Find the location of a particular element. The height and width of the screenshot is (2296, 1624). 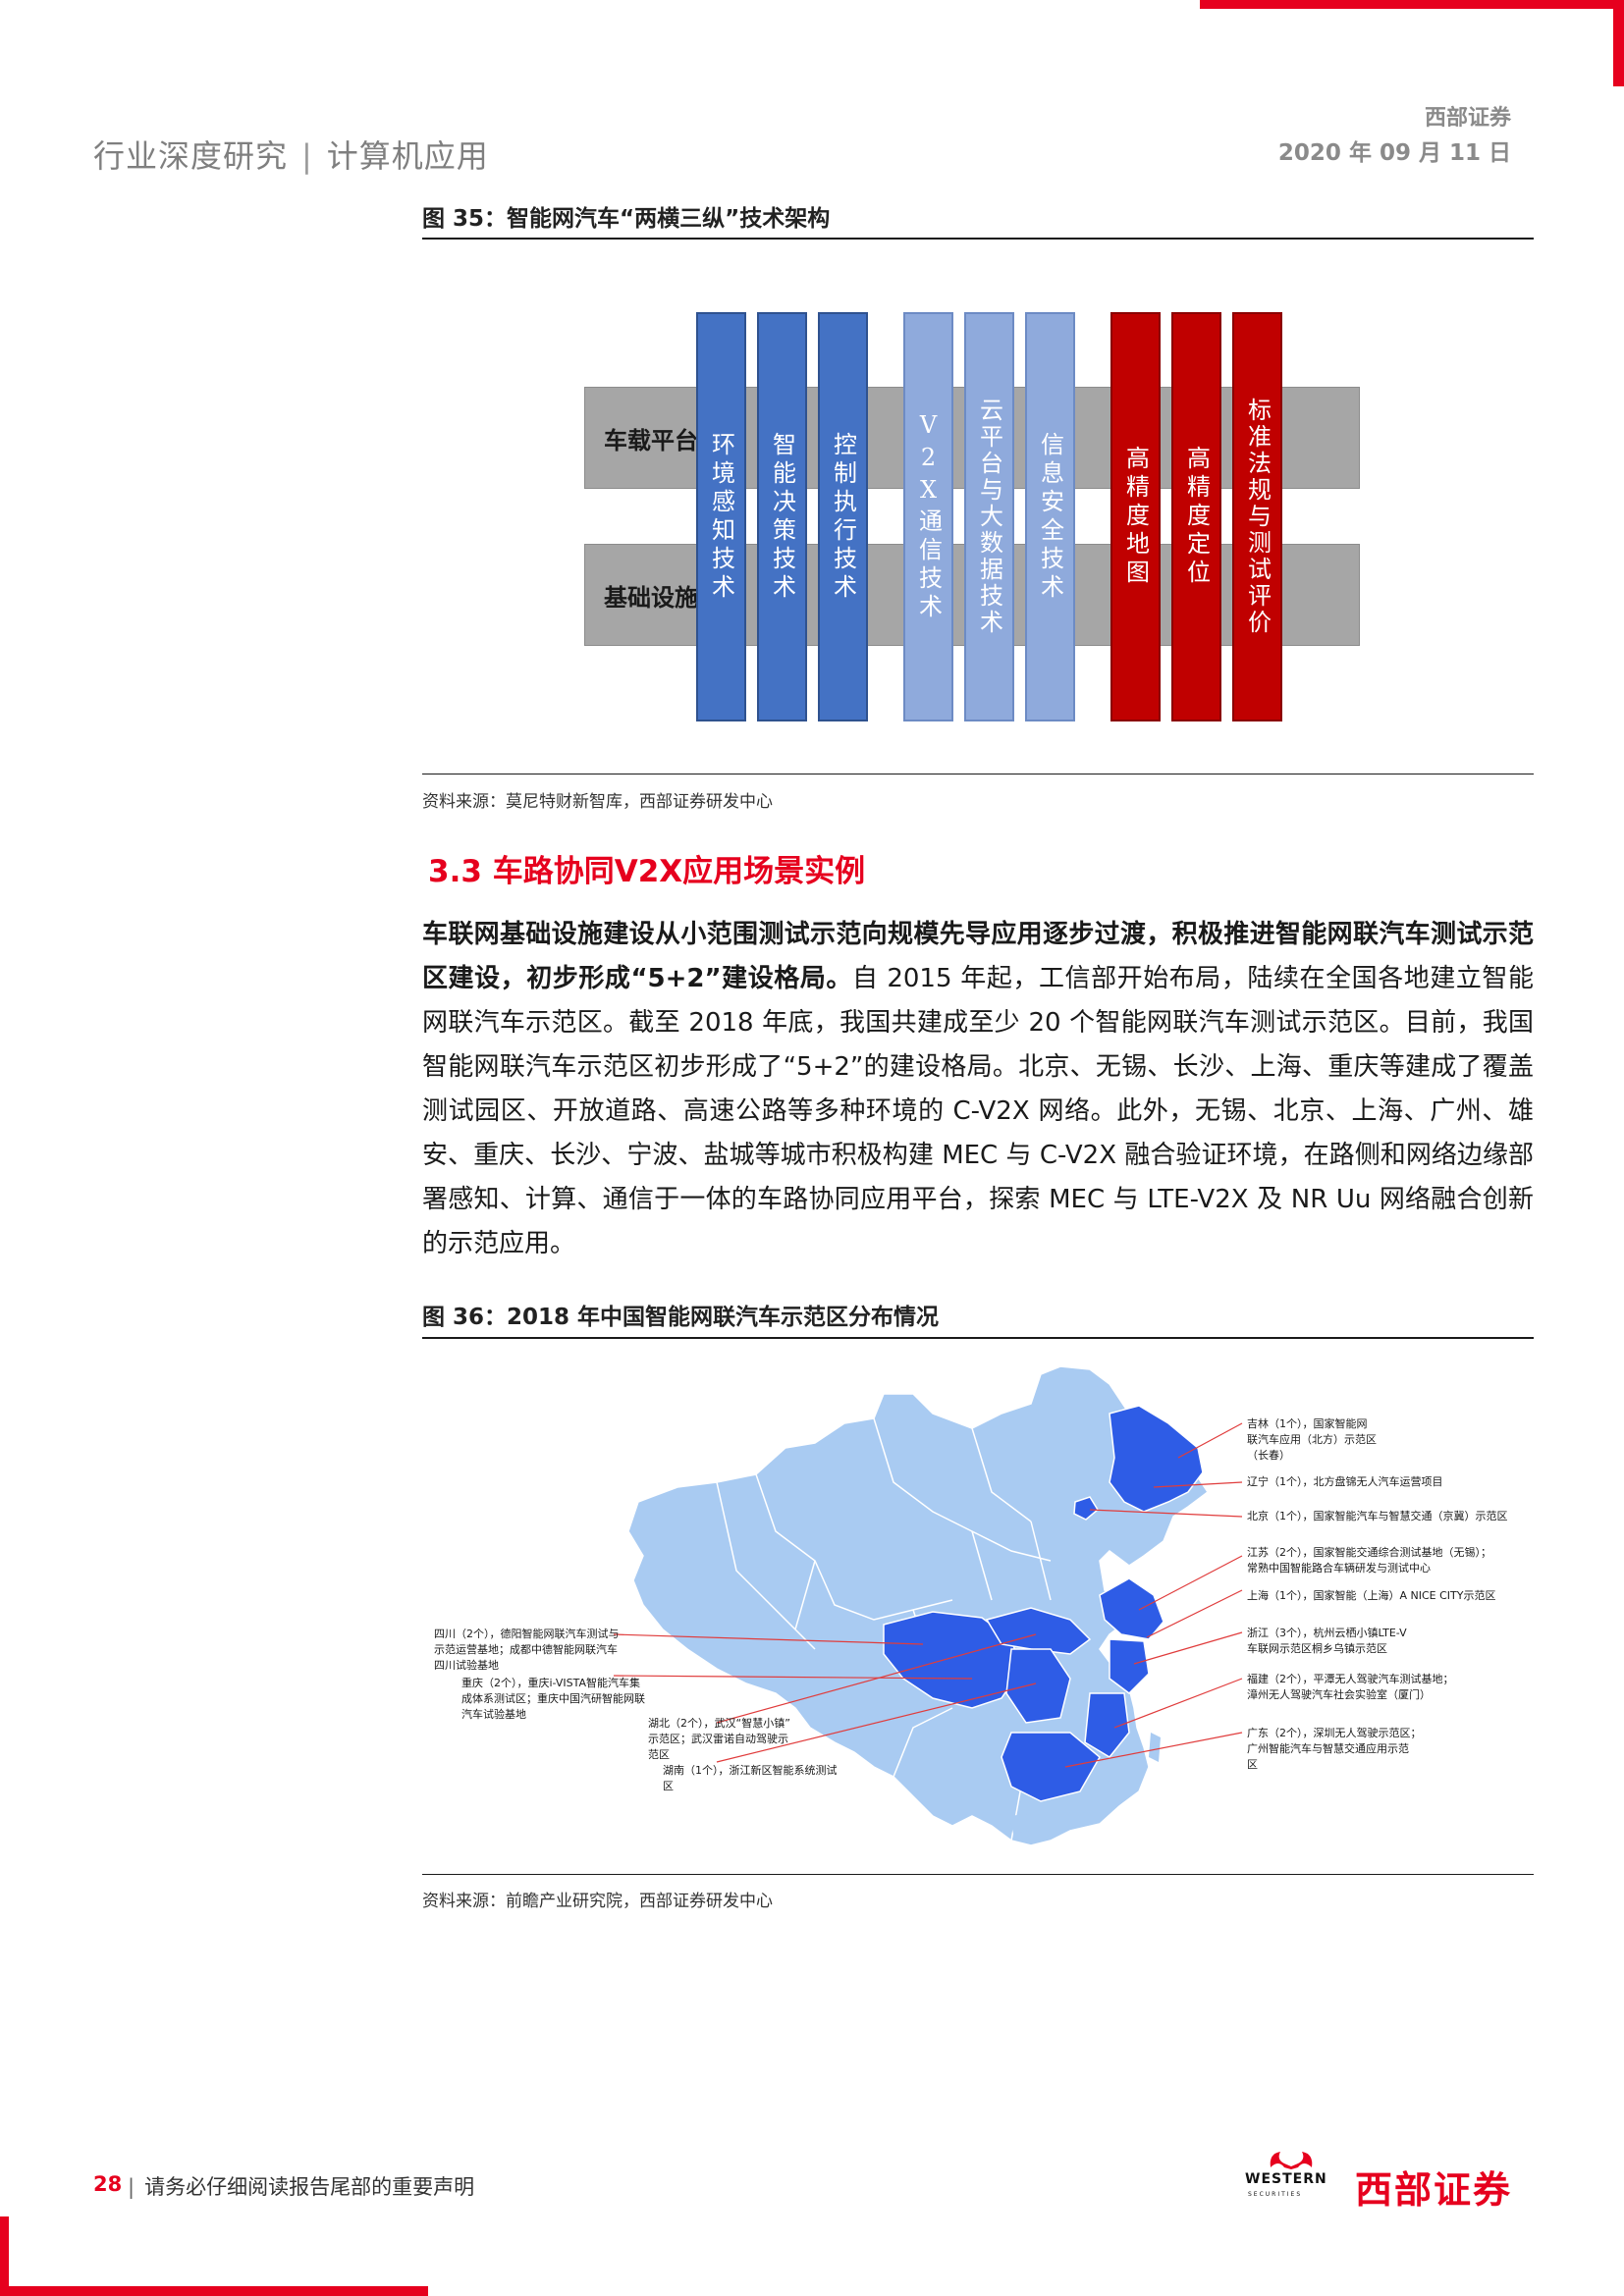

column-label: 智能决策技术 is located at coordinates (782, 517).